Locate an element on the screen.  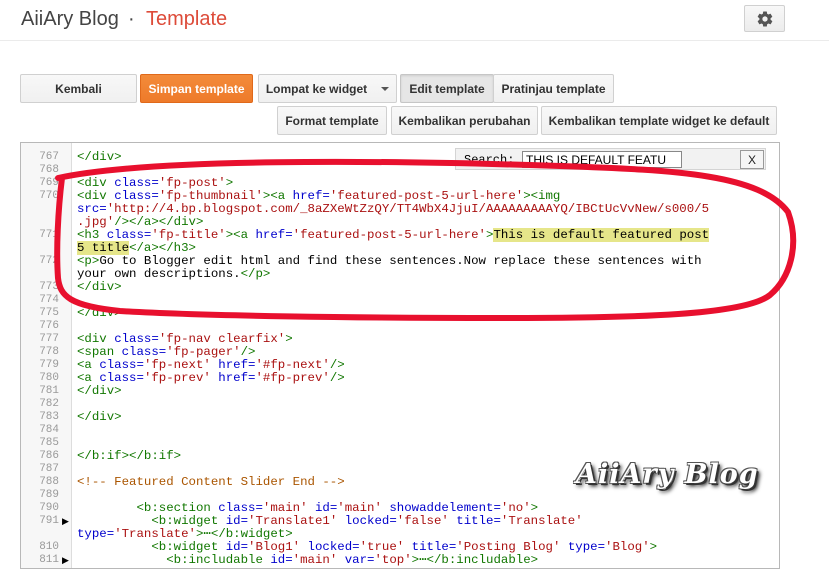
back-button: Kembali is located at coordinates (78, 88).